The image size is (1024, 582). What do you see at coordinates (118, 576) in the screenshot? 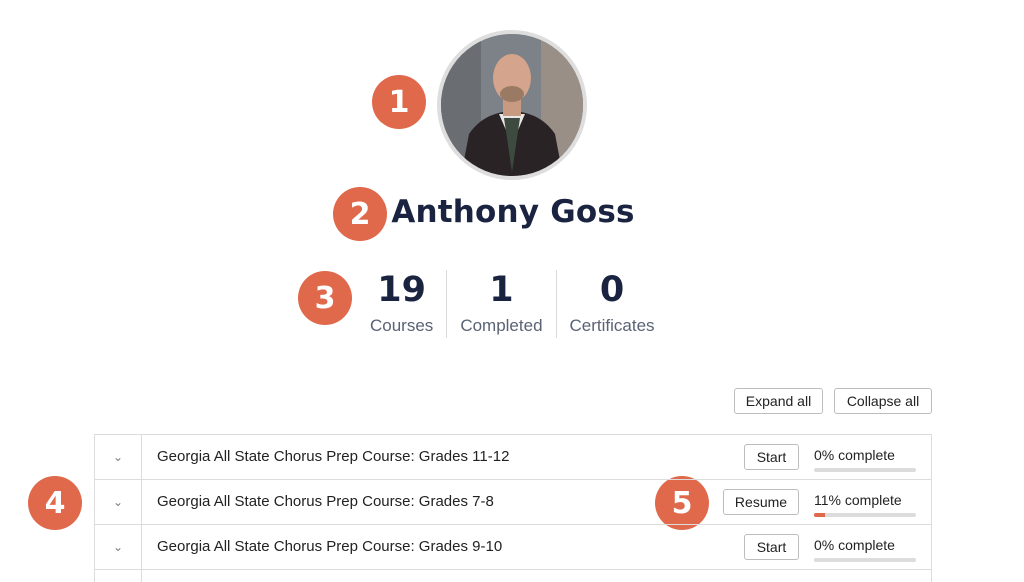
I see `chevron-cell` at bounding box center [118, 576].